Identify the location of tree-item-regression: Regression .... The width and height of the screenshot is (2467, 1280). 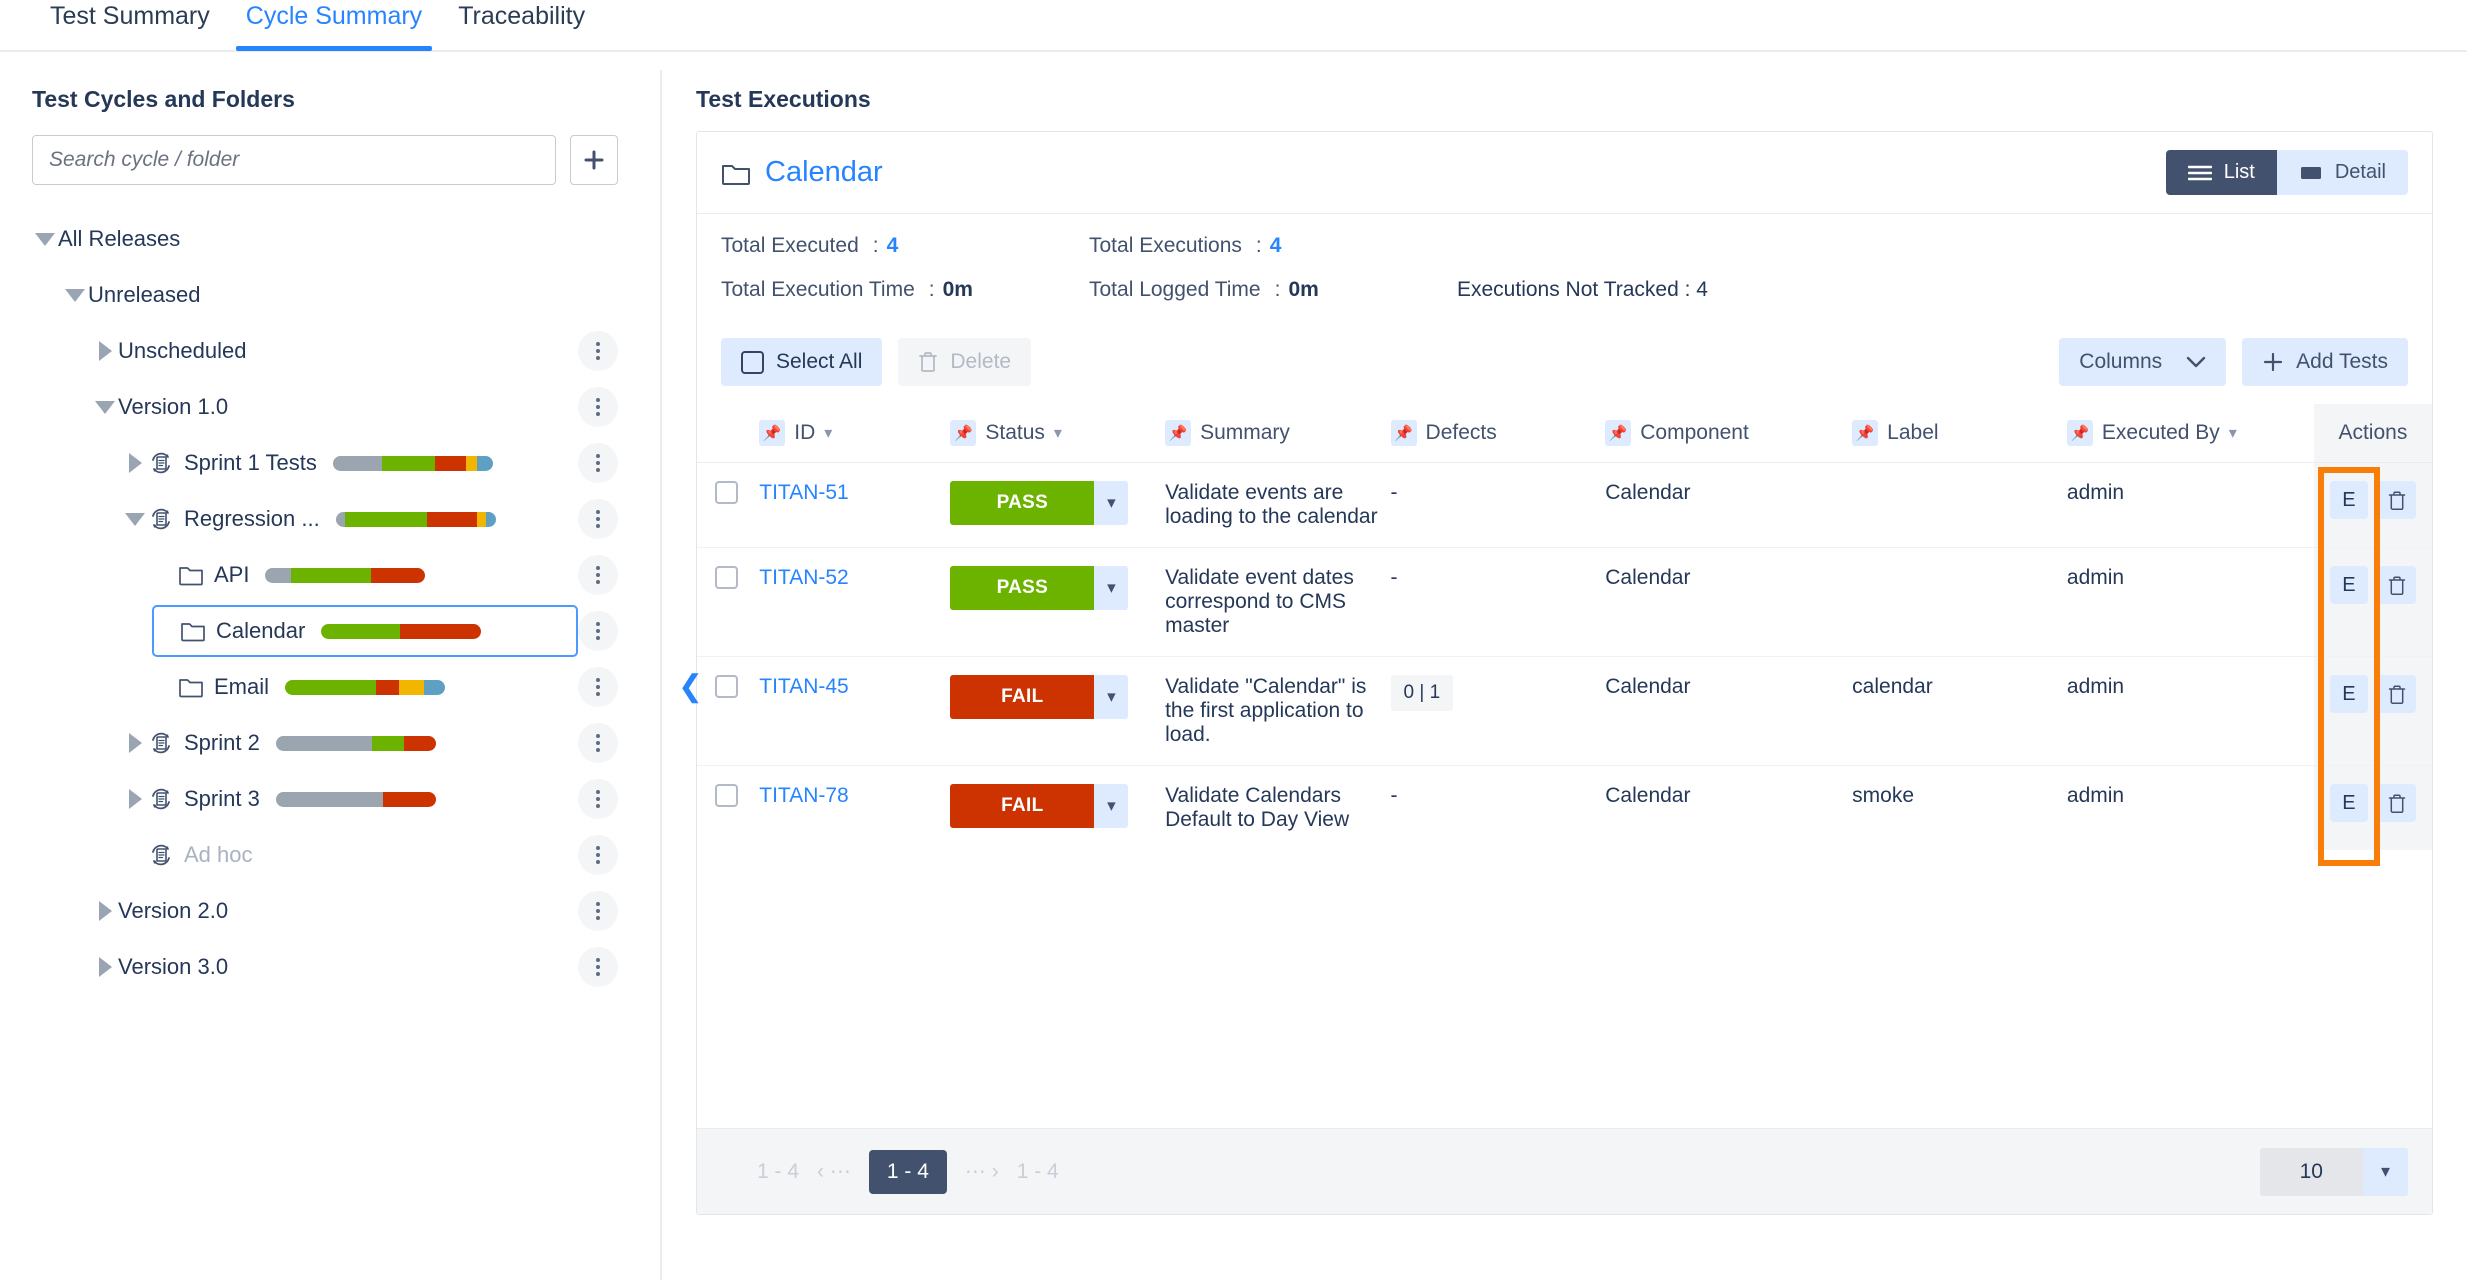
(325, 519).